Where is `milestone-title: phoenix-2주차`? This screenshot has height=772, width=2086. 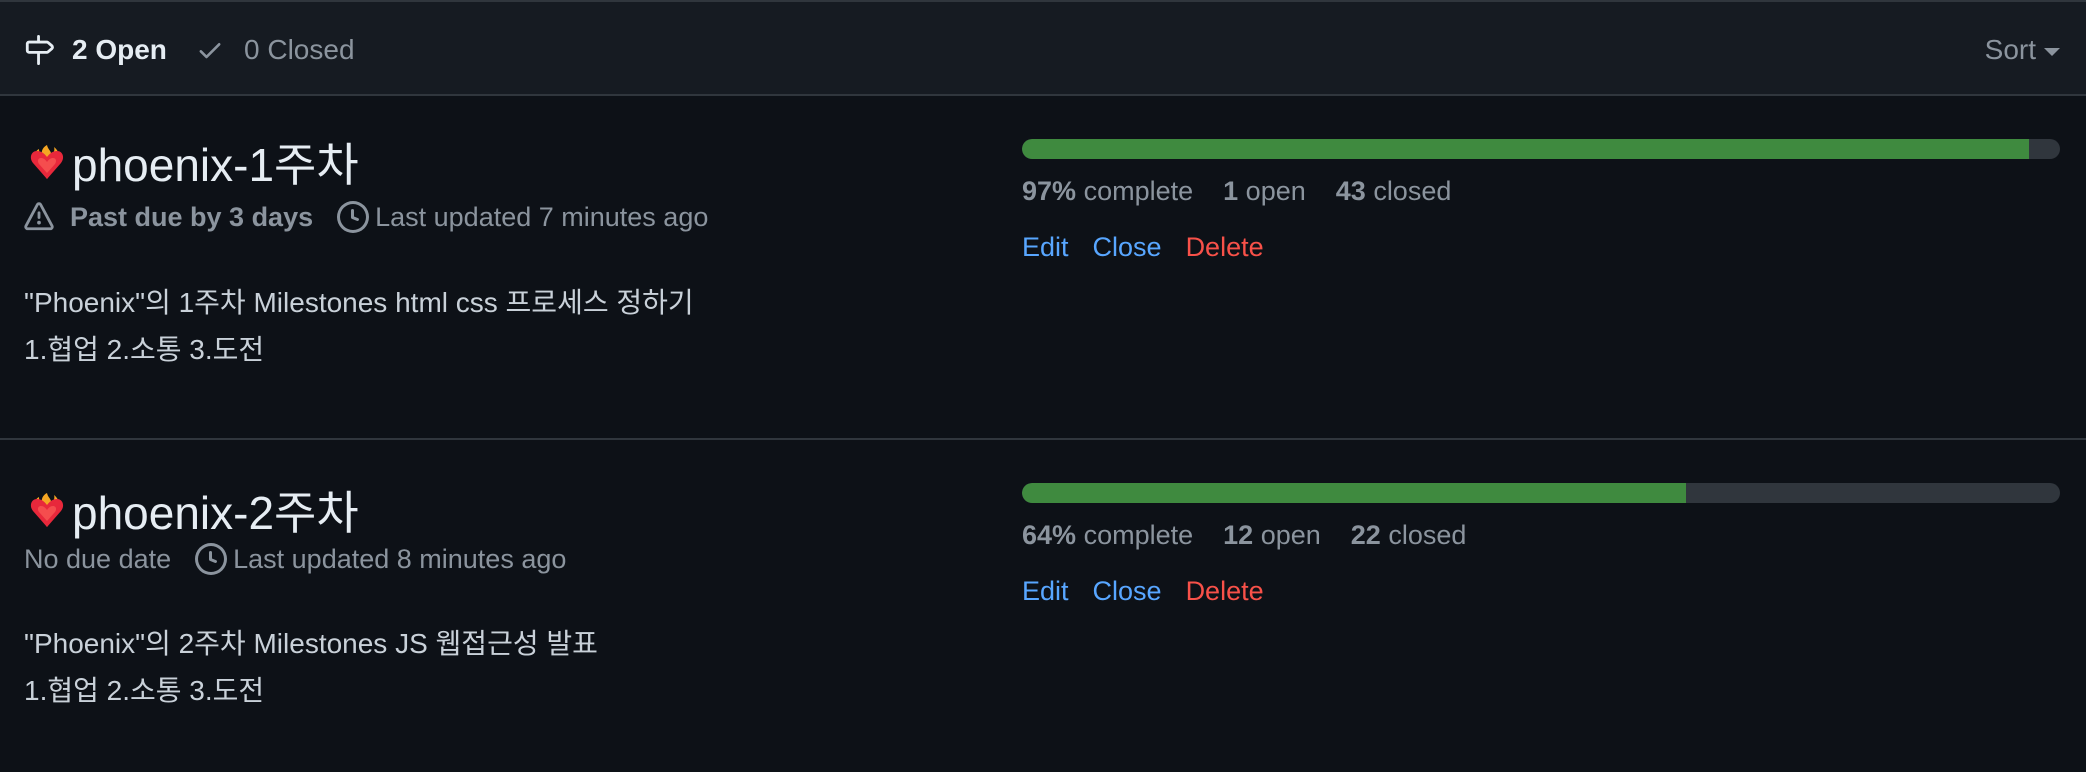
milestone-title: phoenix-2주차 is located at coordinates (215, 513).